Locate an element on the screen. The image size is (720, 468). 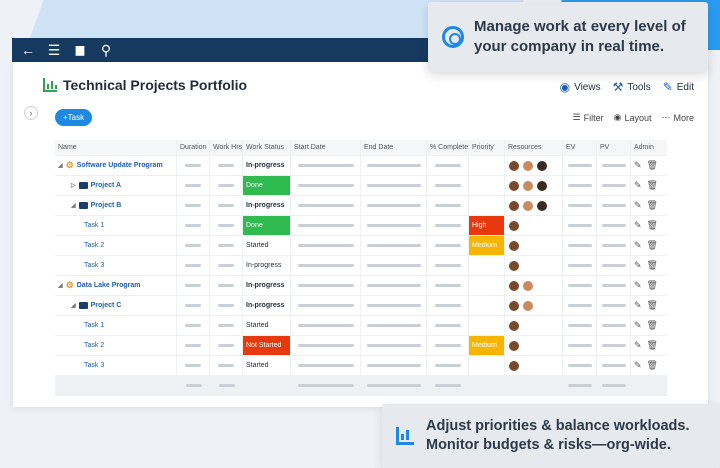
search-icon: ⚲ is located at coordinates (106, 50).